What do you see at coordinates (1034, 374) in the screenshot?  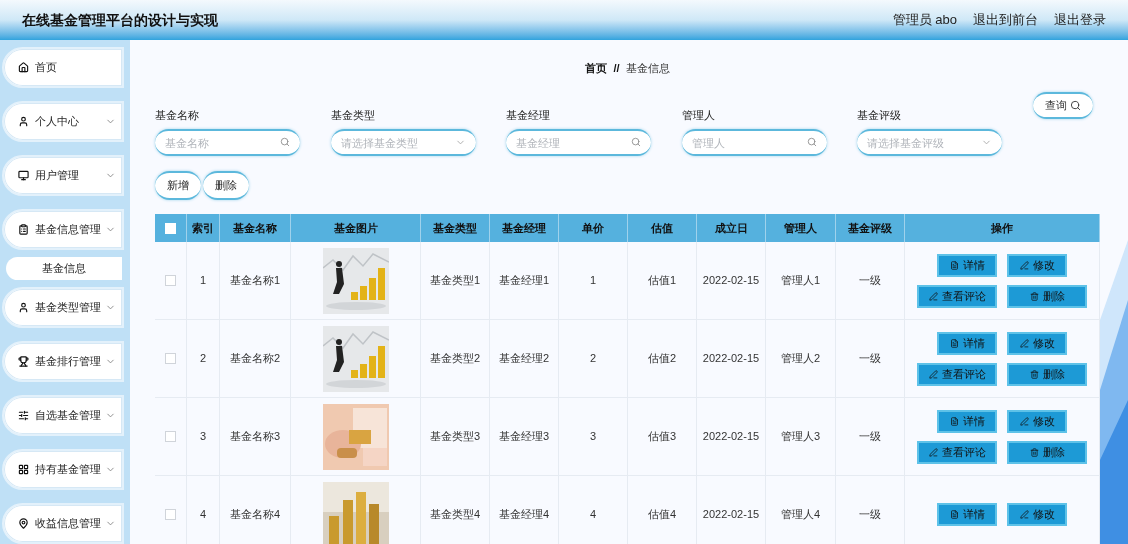 I see `trash-icon` at bounding box center [1034, 374].